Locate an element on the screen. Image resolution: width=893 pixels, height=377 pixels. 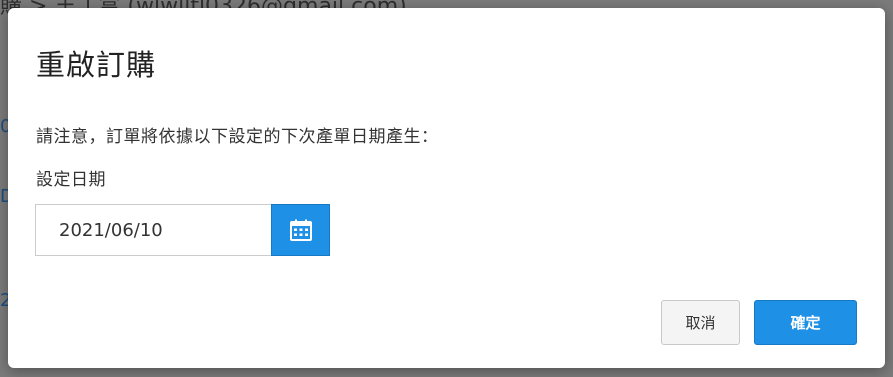
date-field-label: 設定日期 is located at coordinates (71, 180).